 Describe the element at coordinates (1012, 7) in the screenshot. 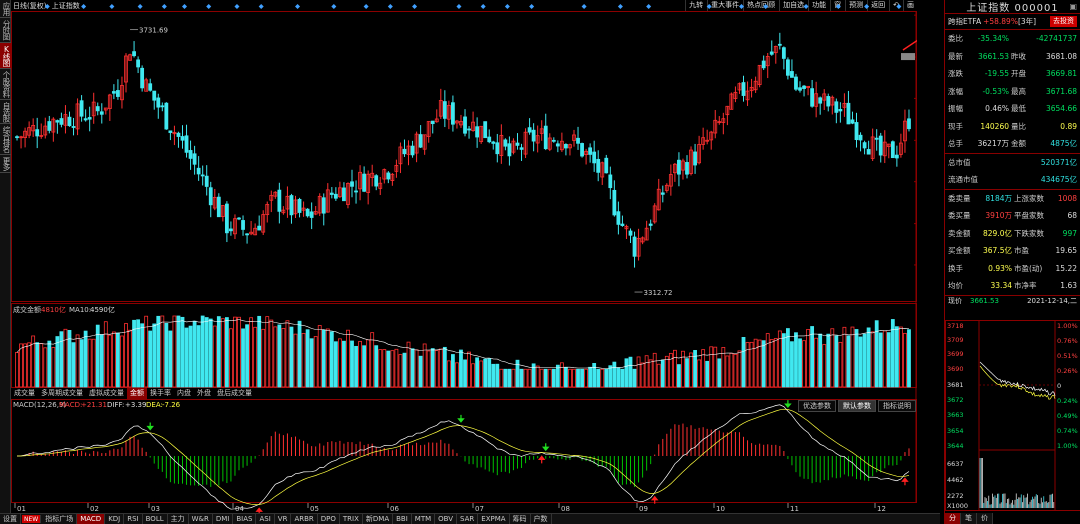

I see `quote-header: 上证指数 000001 ▣` at that location.